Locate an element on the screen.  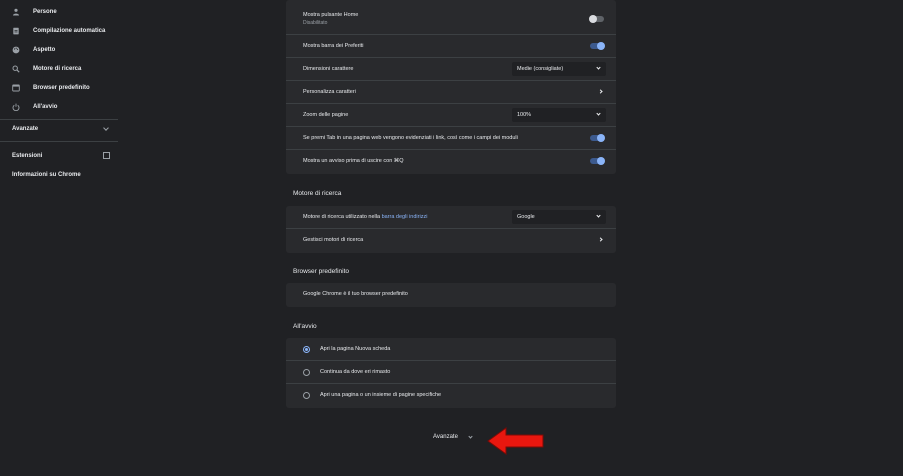
search-engine-select: Google is located at coordinates (559, 217).